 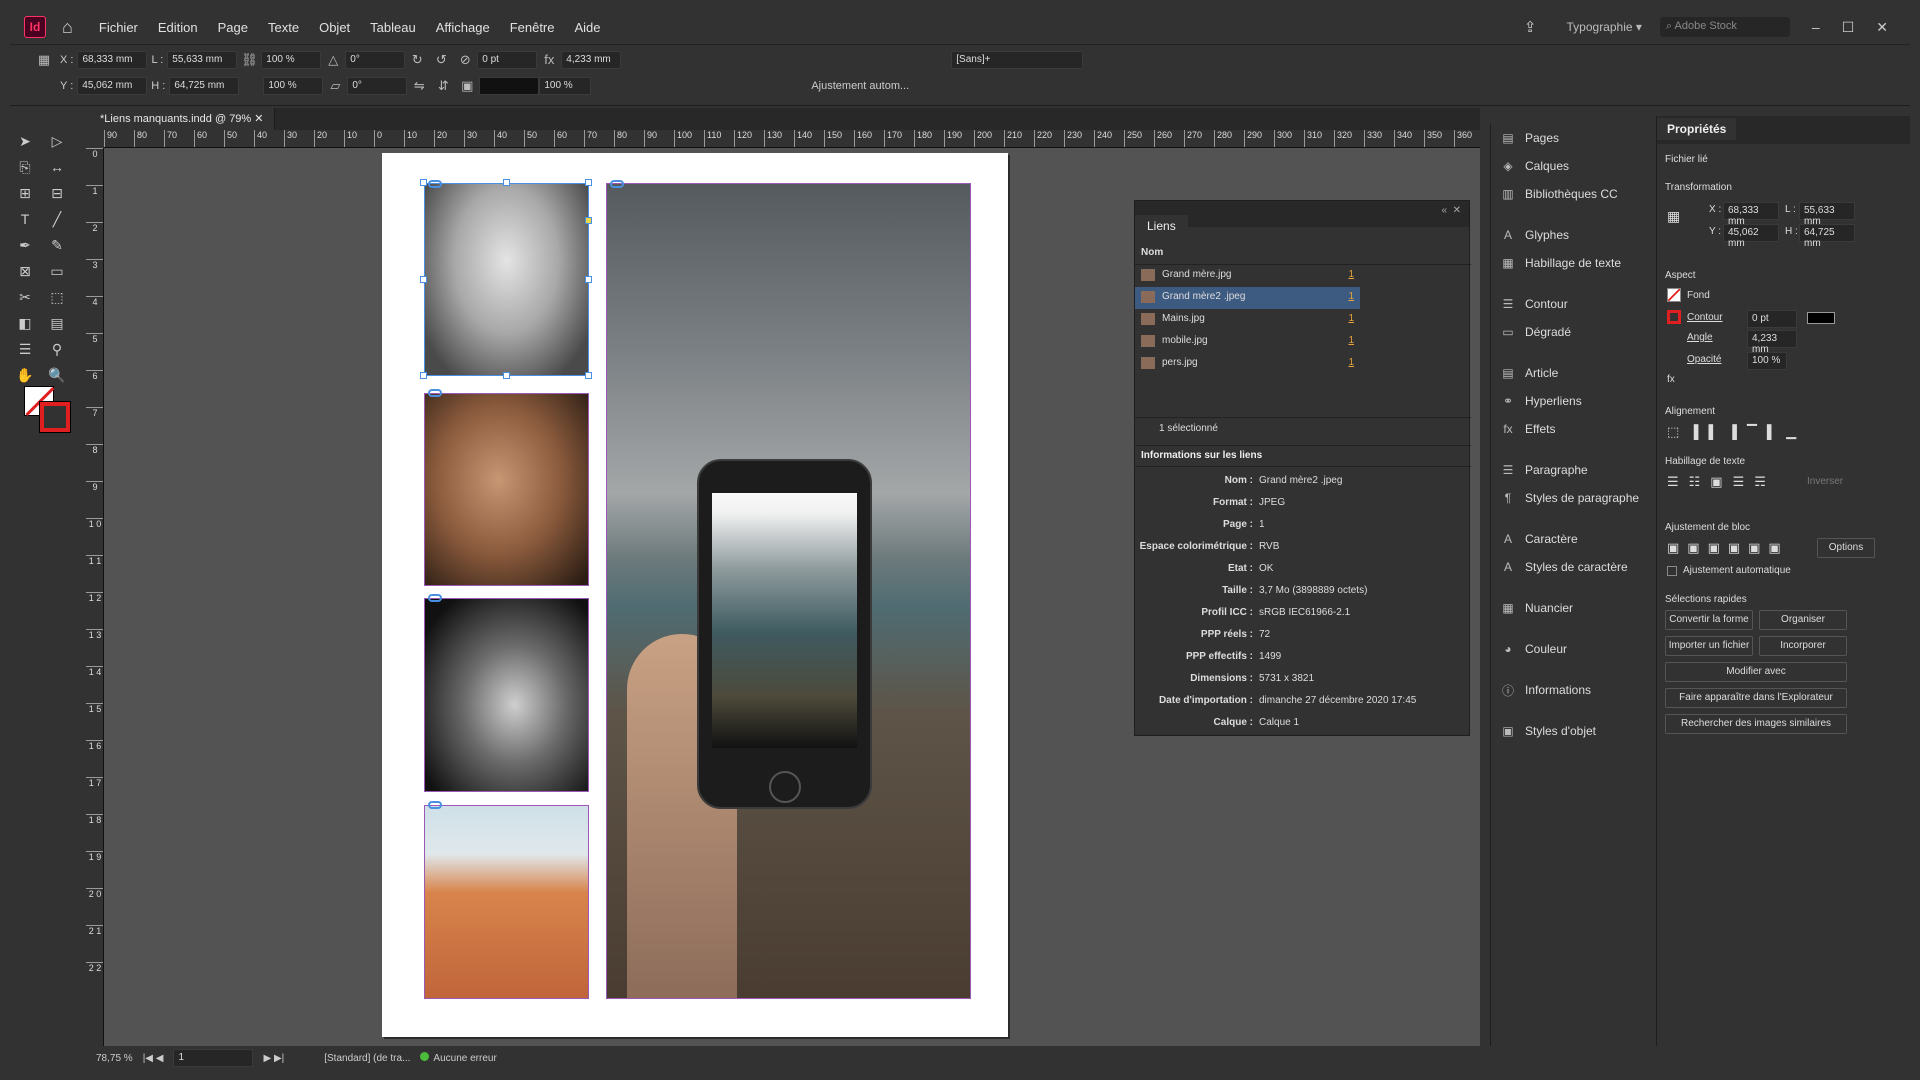 What do you see at coordinates (1247, 298) in the screenshot?
I see `link-row: Grand mère2 .jpeg 1` at bounding box center [1247, 298].